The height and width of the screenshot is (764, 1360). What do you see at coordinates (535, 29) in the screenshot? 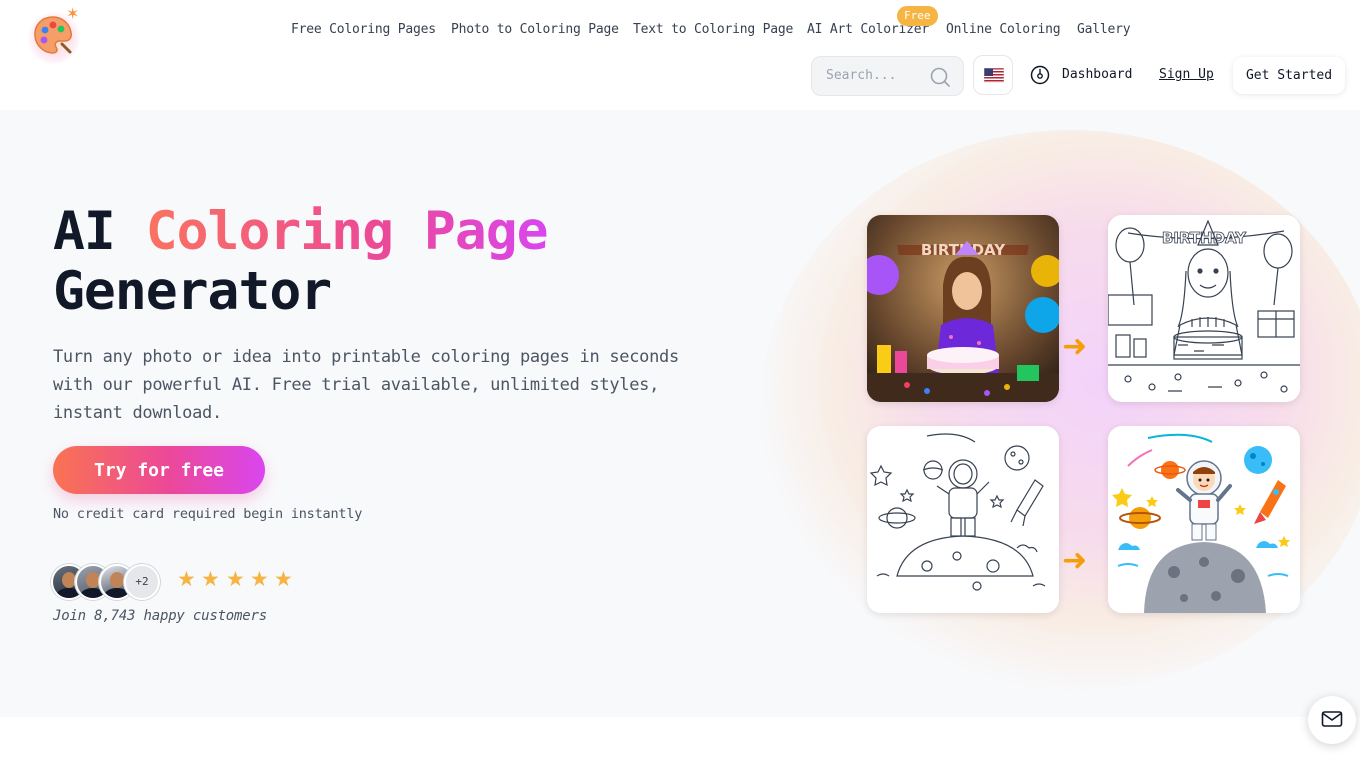
I see `nav-photo-to-coloring-page: Photo to Coloring Page` at bounding box center [535, 29].